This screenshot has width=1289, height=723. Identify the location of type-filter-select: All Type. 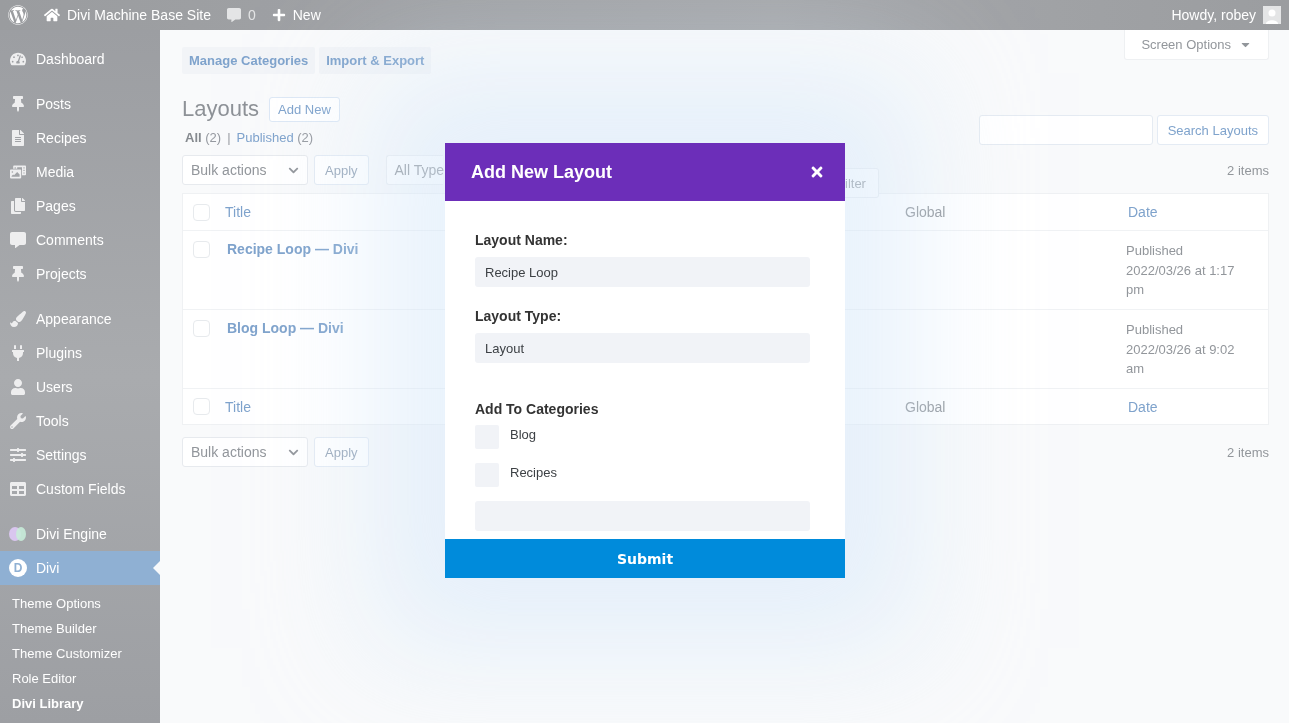
(414, 170).